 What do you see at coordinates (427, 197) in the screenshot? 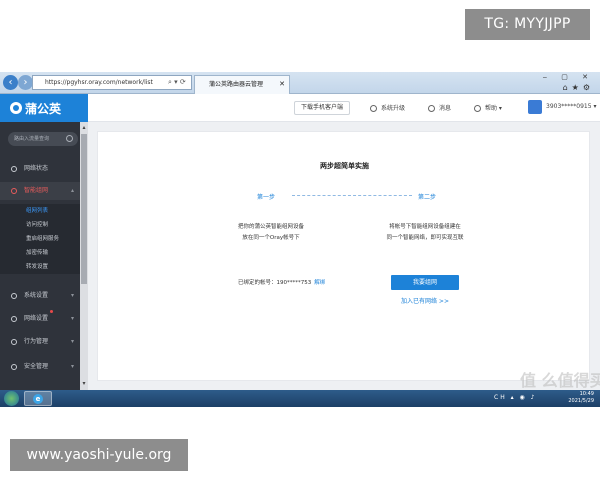
I see `step-two-label: 第二步` at bounding box center [427, 197].